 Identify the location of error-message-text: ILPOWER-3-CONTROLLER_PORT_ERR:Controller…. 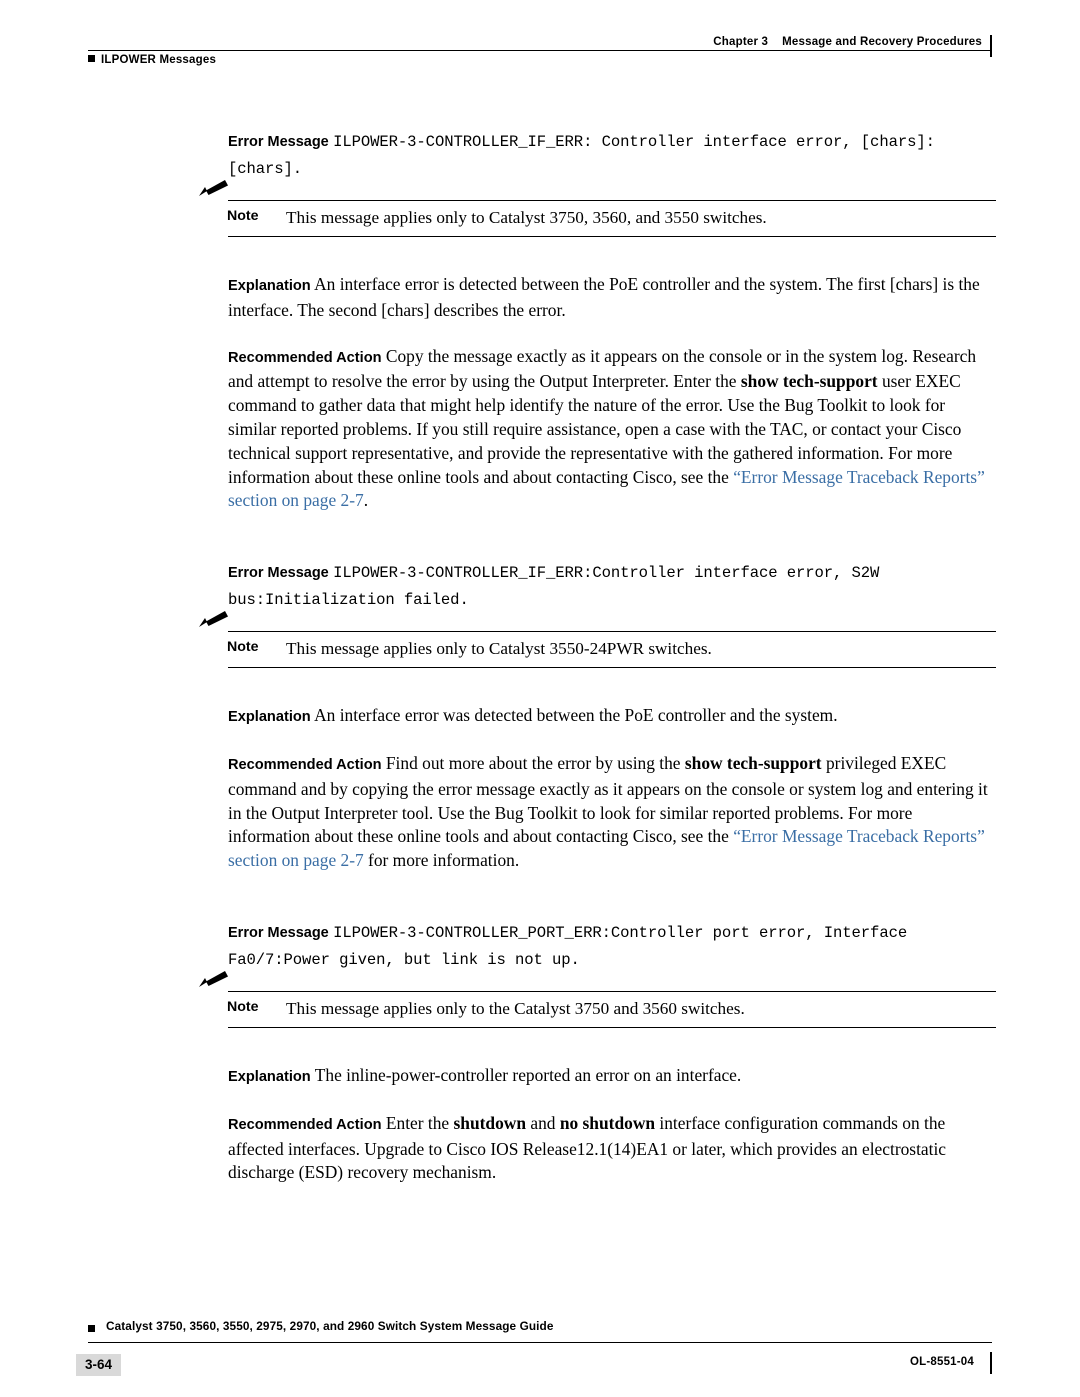
(568, 946).